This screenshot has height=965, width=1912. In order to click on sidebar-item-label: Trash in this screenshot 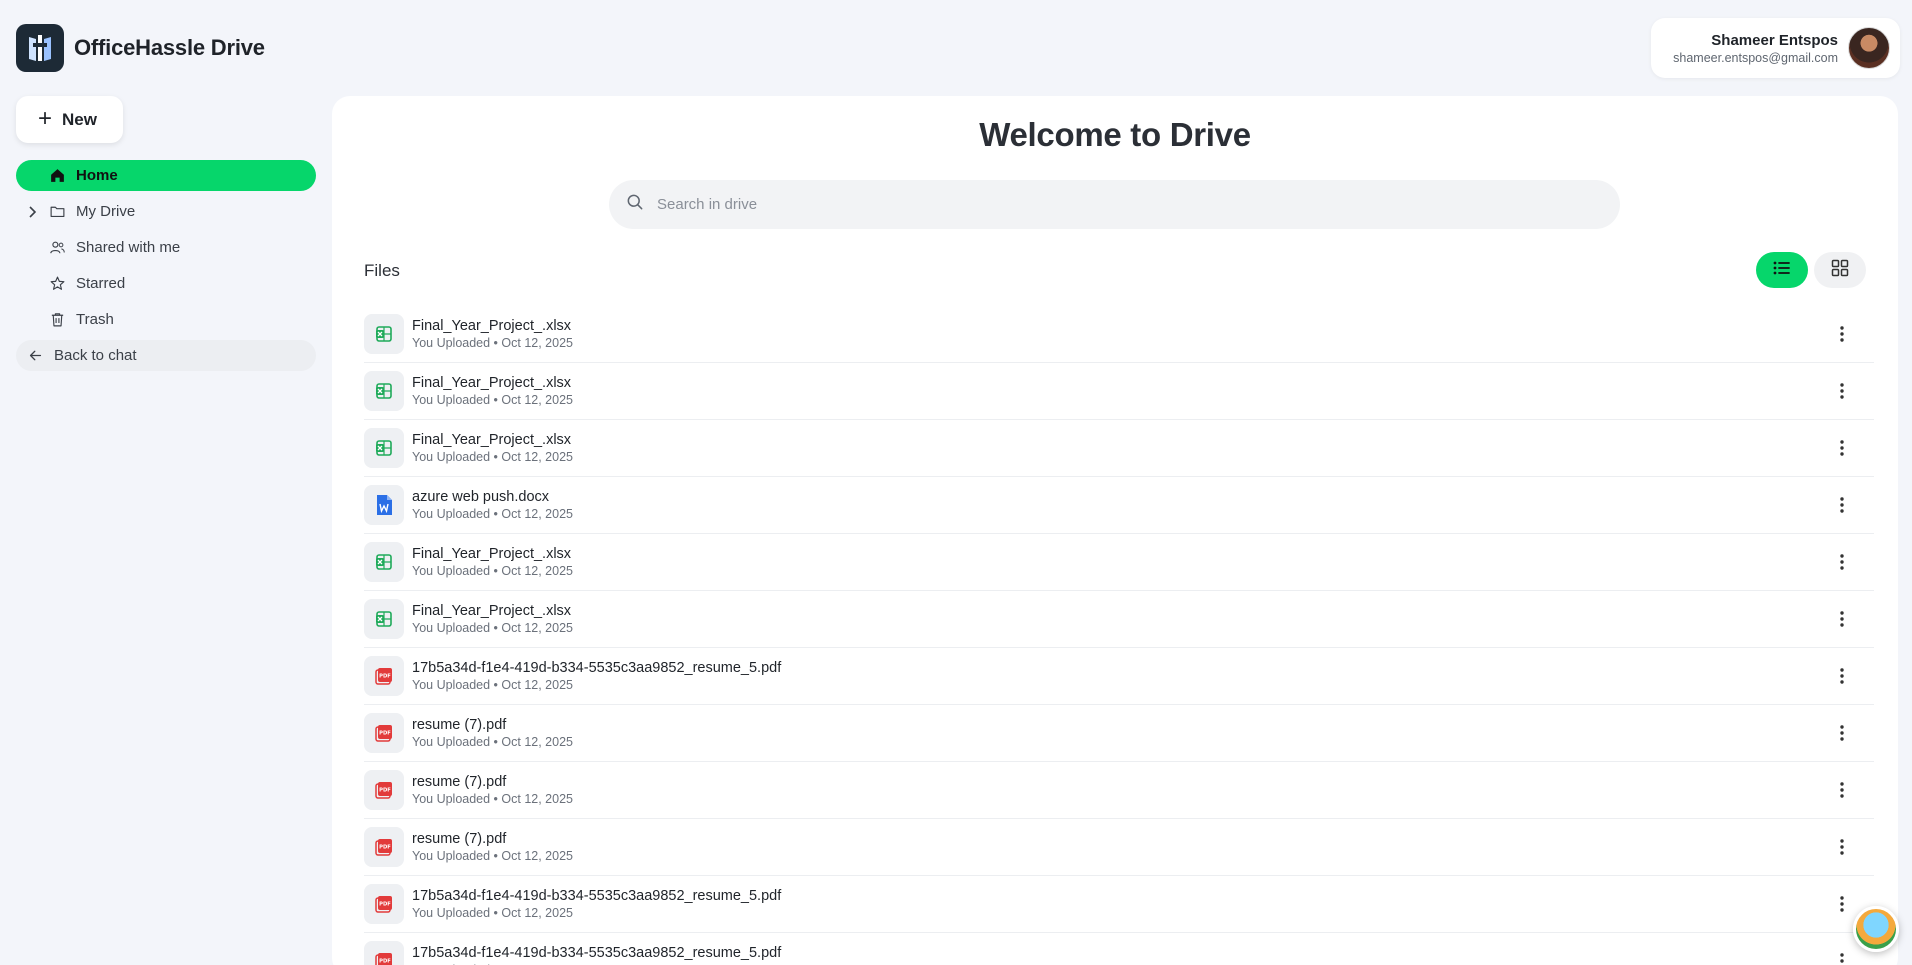, I will do `click(95, 319)`.